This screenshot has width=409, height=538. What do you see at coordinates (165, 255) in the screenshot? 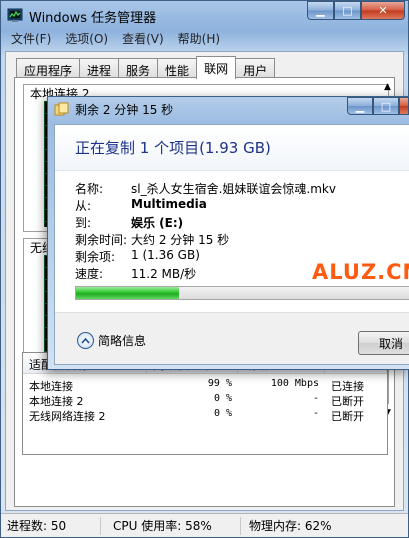
I see `info-value: 1 (1.36 GB)` at bounding box center [165, 255].